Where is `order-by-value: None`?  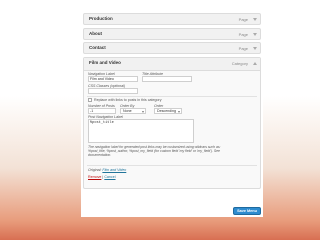
order-by-value: None is located at coordinates (127, 111).